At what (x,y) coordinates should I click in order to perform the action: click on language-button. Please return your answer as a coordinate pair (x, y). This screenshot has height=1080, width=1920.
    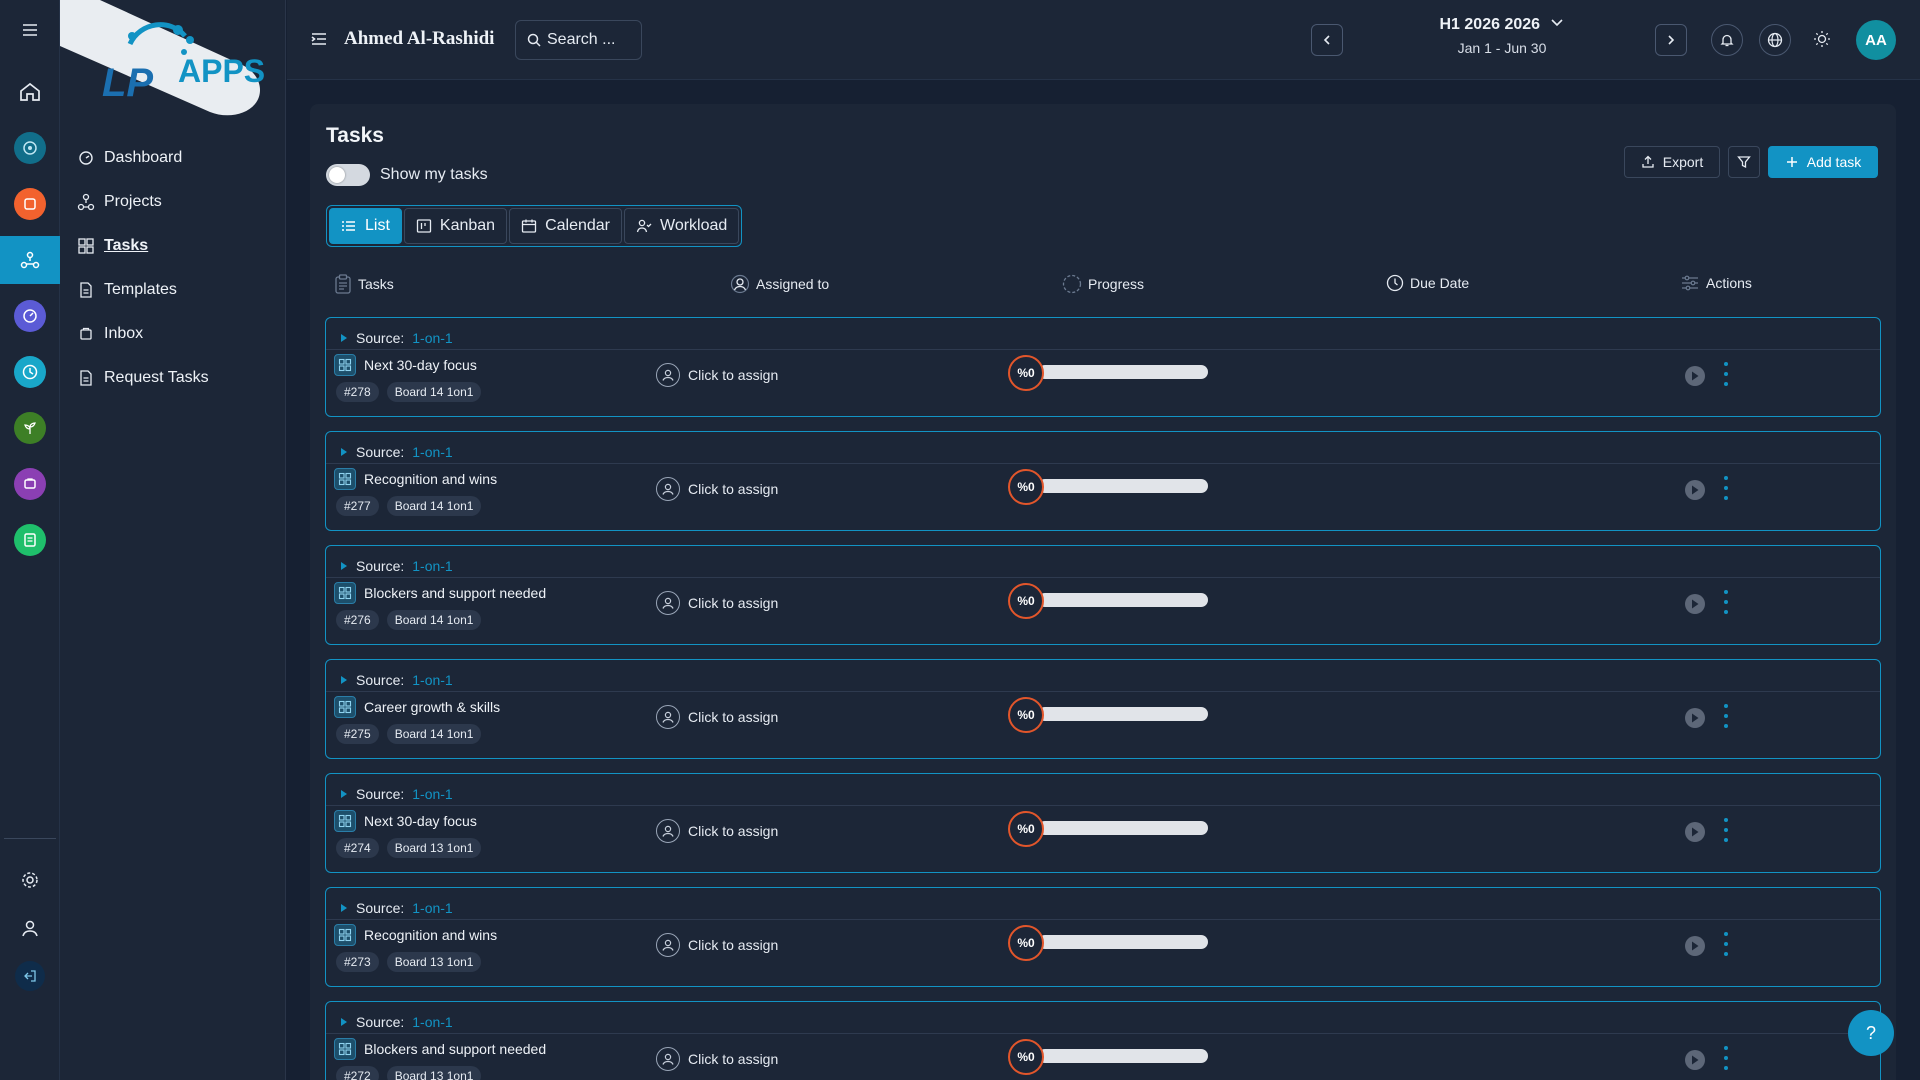
    Looking at the image, I should click on (1775, 40).